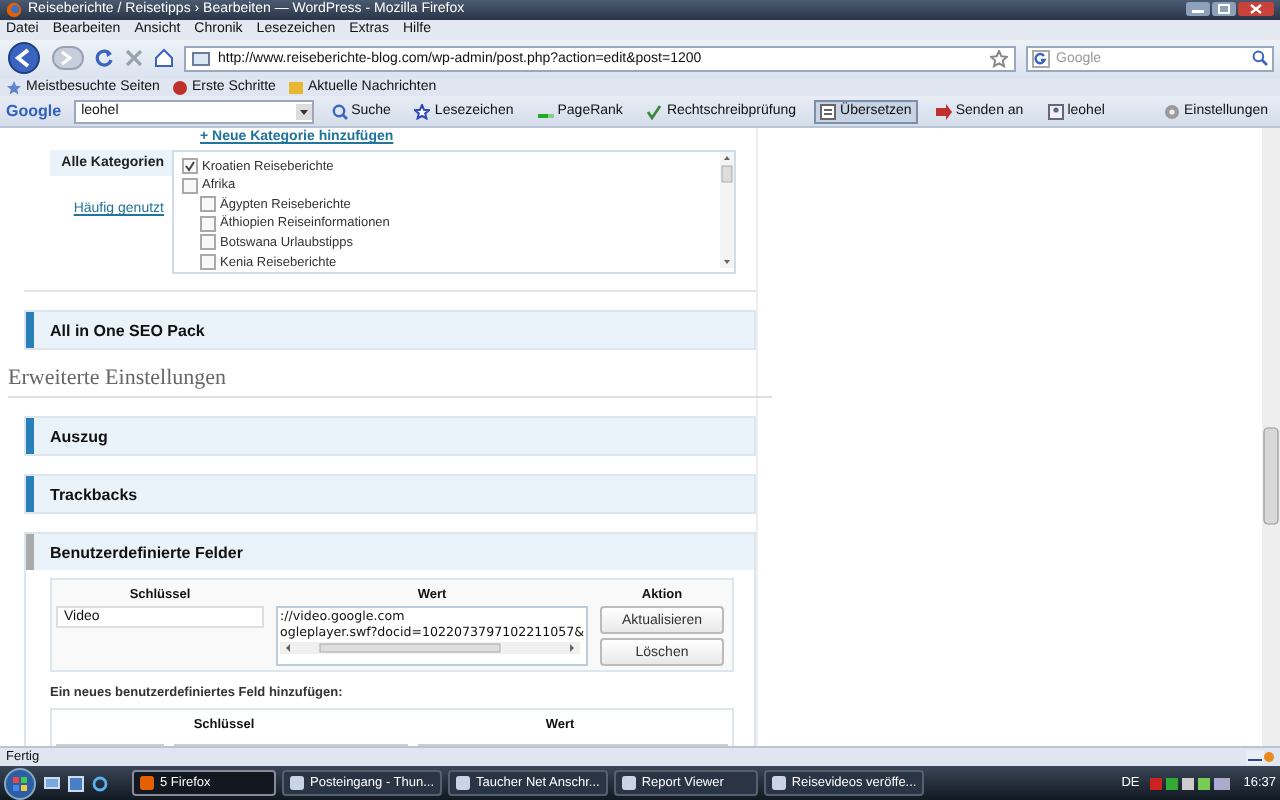  What do you see at coordinates (201, 58) in the screenshot?
I see `site-icon` at bounding box center [201, 58].